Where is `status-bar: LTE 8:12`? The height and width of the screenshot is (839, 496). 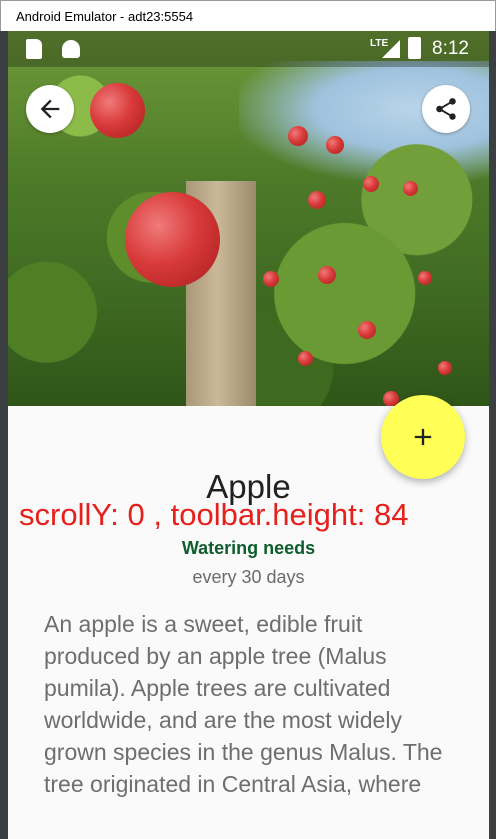 status-bar: LTE 8:12 is located at coordinates (248, 49).